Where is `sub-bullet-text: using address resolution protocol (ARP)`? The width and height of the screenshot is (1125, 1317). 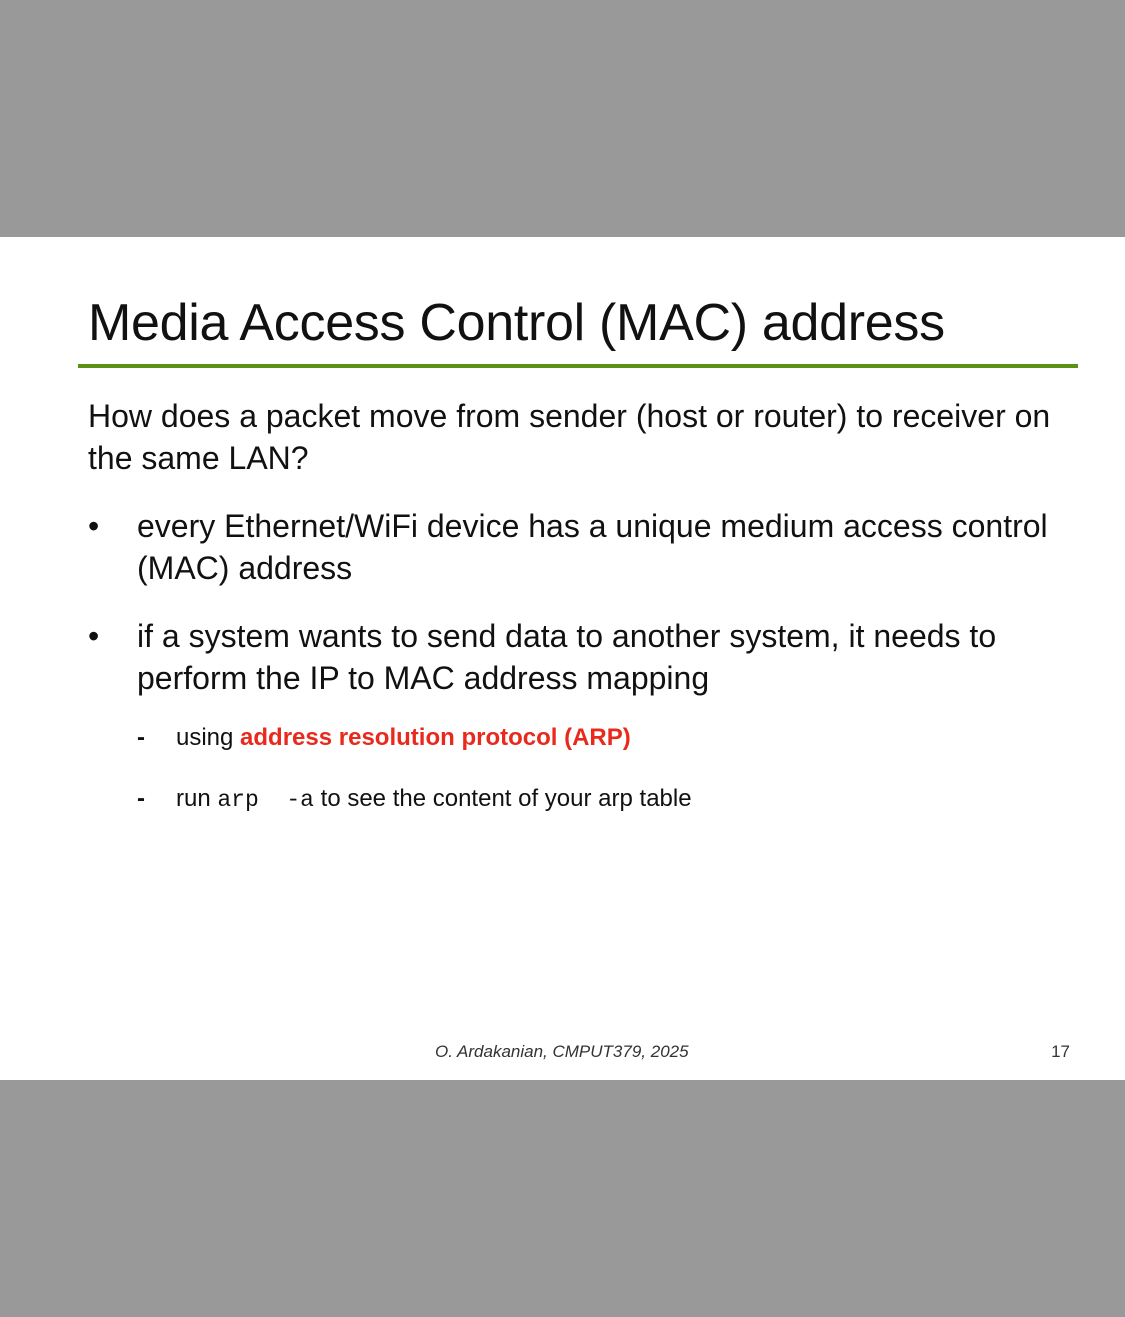
sub-bullet-text: using address resolution protocol (ARP) is located at coordinates (403, 738).